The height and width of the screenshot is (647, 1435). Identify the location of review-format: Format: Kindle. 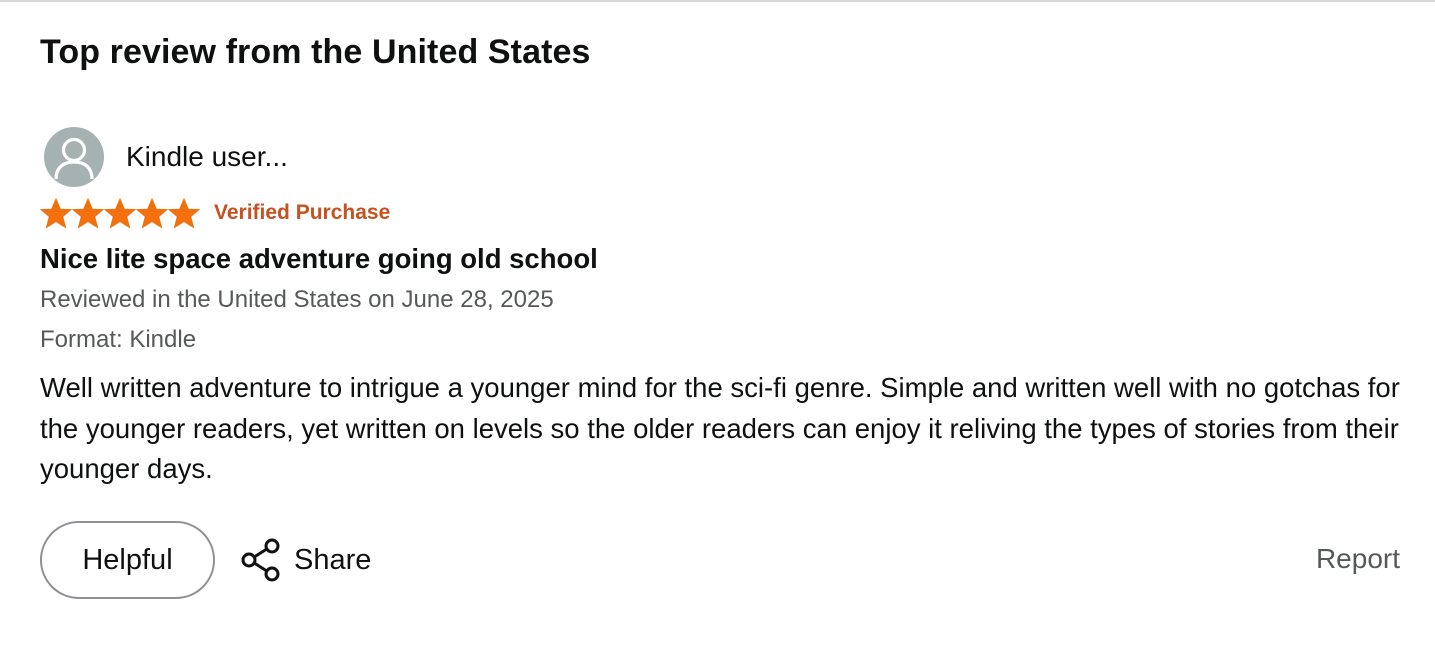
(118, 339).